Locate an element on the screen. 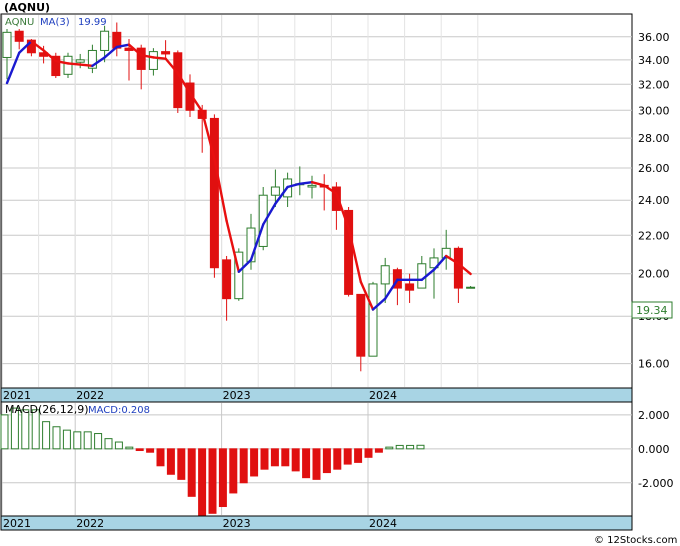 The width and height of the screenshot is (680, 546). price-y-tick-label: 34.00 is located at coordinates (654, 60).